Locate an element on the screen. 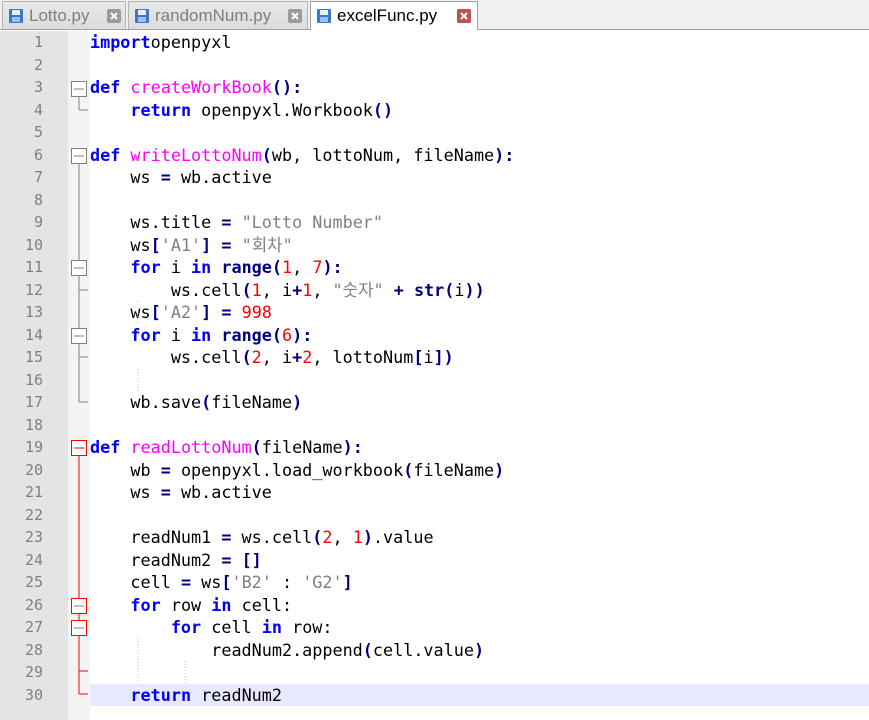 Image resolution: width=869 pixels, height=720 pixels. code-line: 11 for i in range(1, 7): is located at coordinates (434, 267).